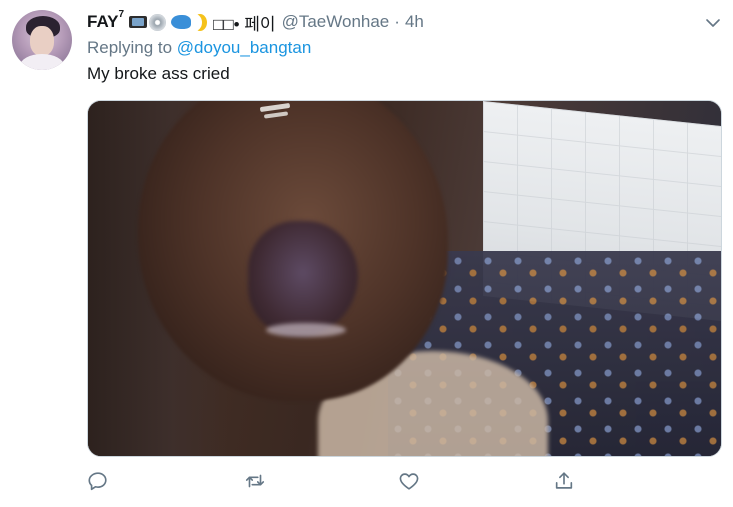 This screenshot has height=507, width=733. Describe the element at coordinates (181, 22) in the screenshot. I see `whale-icon` at that location.